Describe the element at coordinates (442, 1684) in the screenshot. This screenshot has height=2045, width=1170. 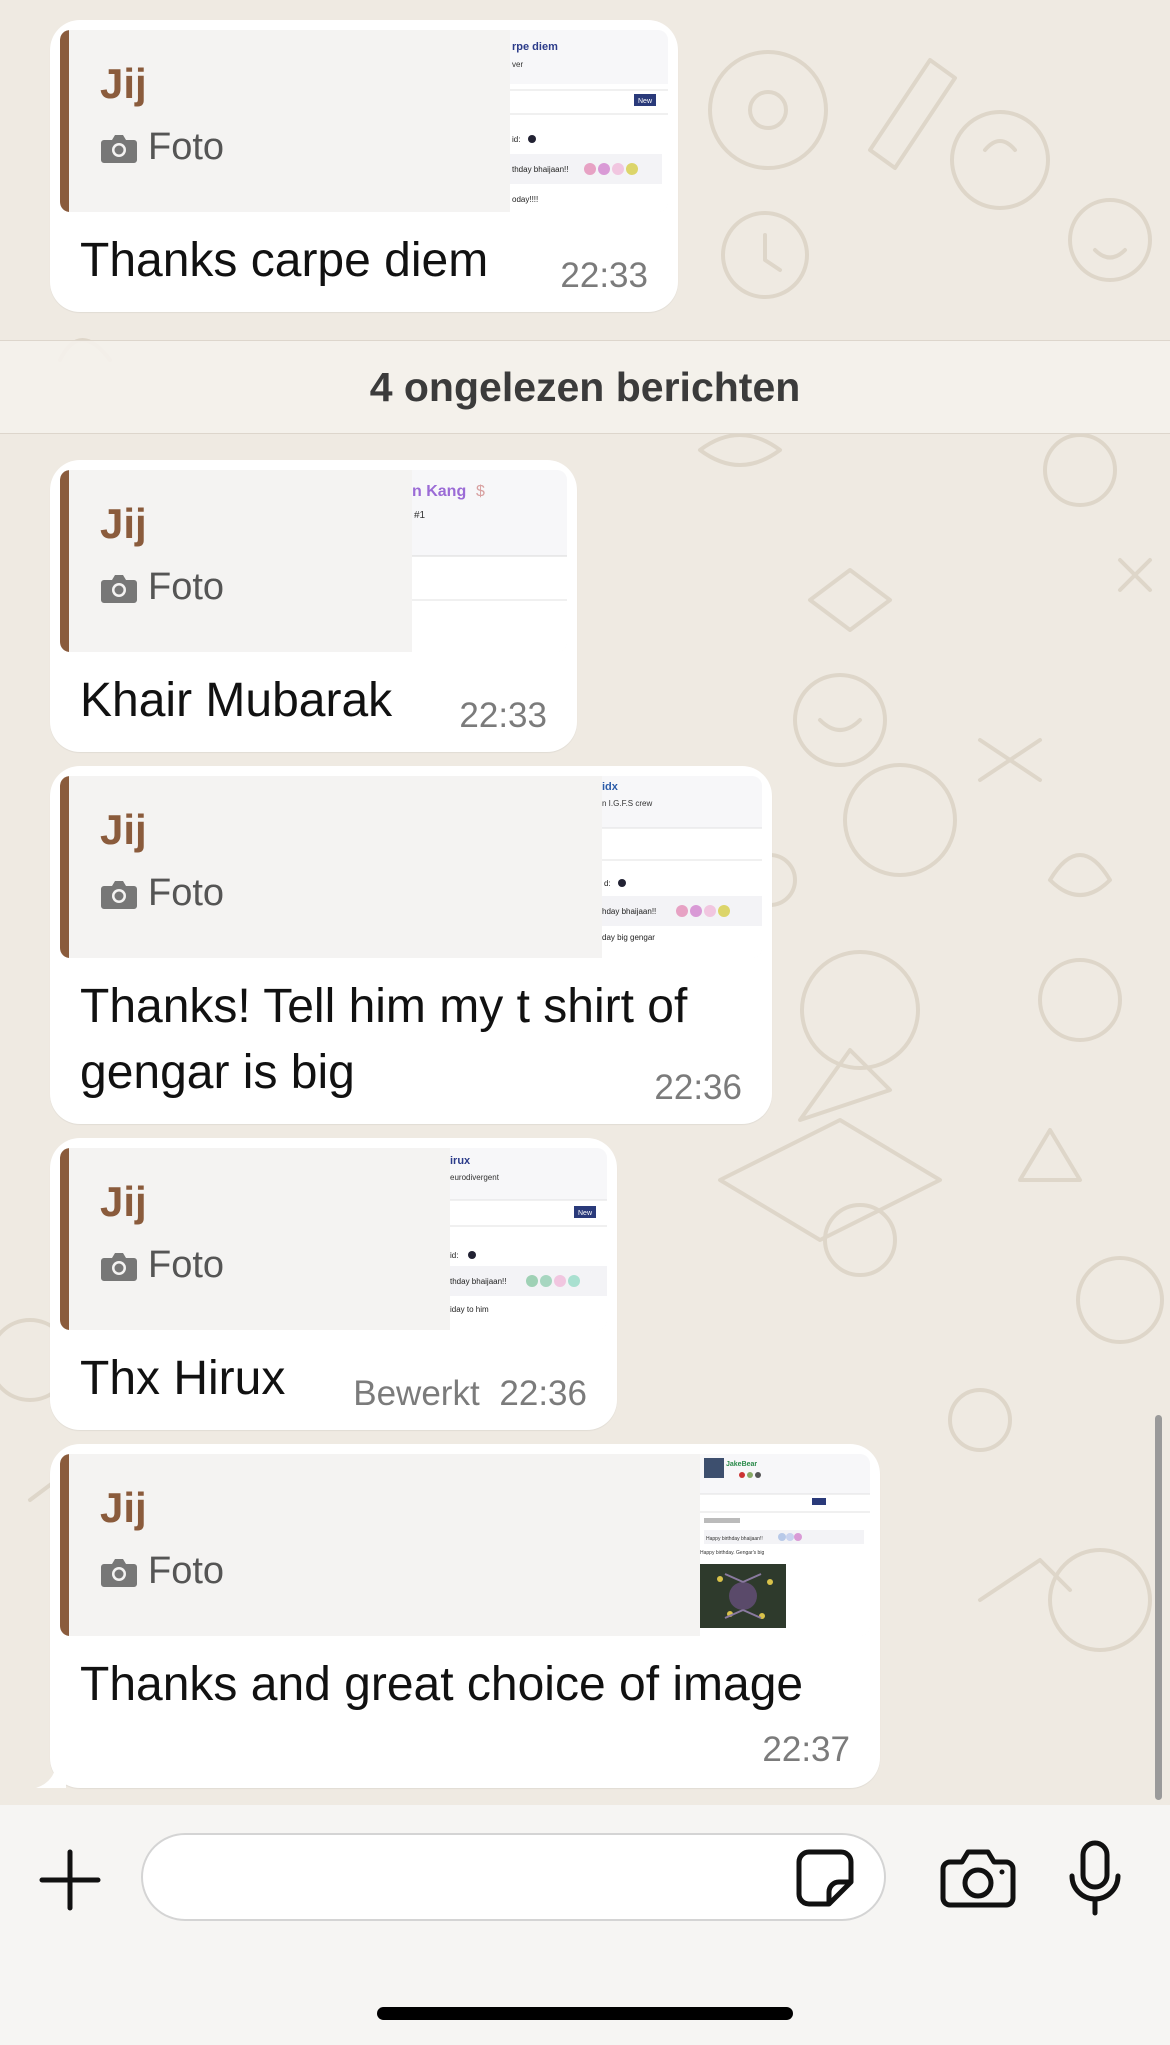
I see `message-text: Thanks and great choice of image` at that location.